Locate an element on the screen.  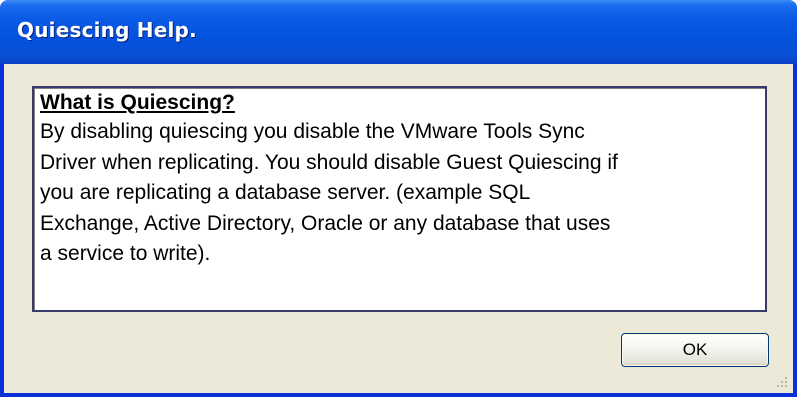
ok-button: OK is located at coordinates (695, 350).